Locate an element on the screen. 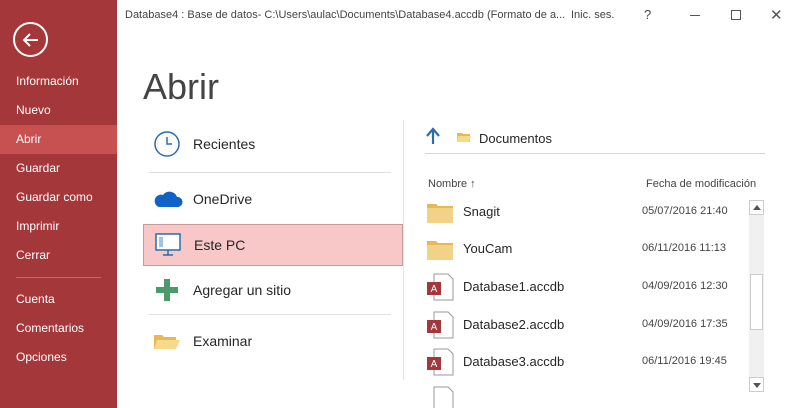 The width and height of the screenshot is (800, 408). file-row: Snagit 05/07/2016 21:40 is located at coordinates (583, 211).